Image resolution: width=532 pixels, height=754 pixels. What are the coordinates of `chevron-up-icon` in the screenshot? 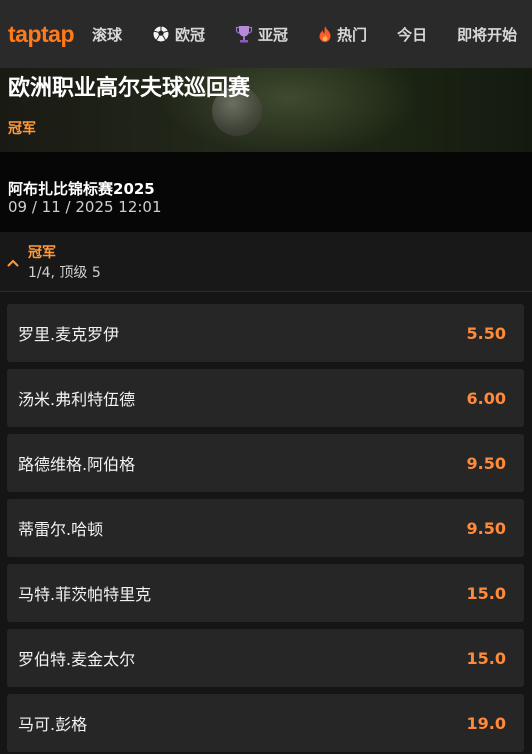 It's located at (13, 262).